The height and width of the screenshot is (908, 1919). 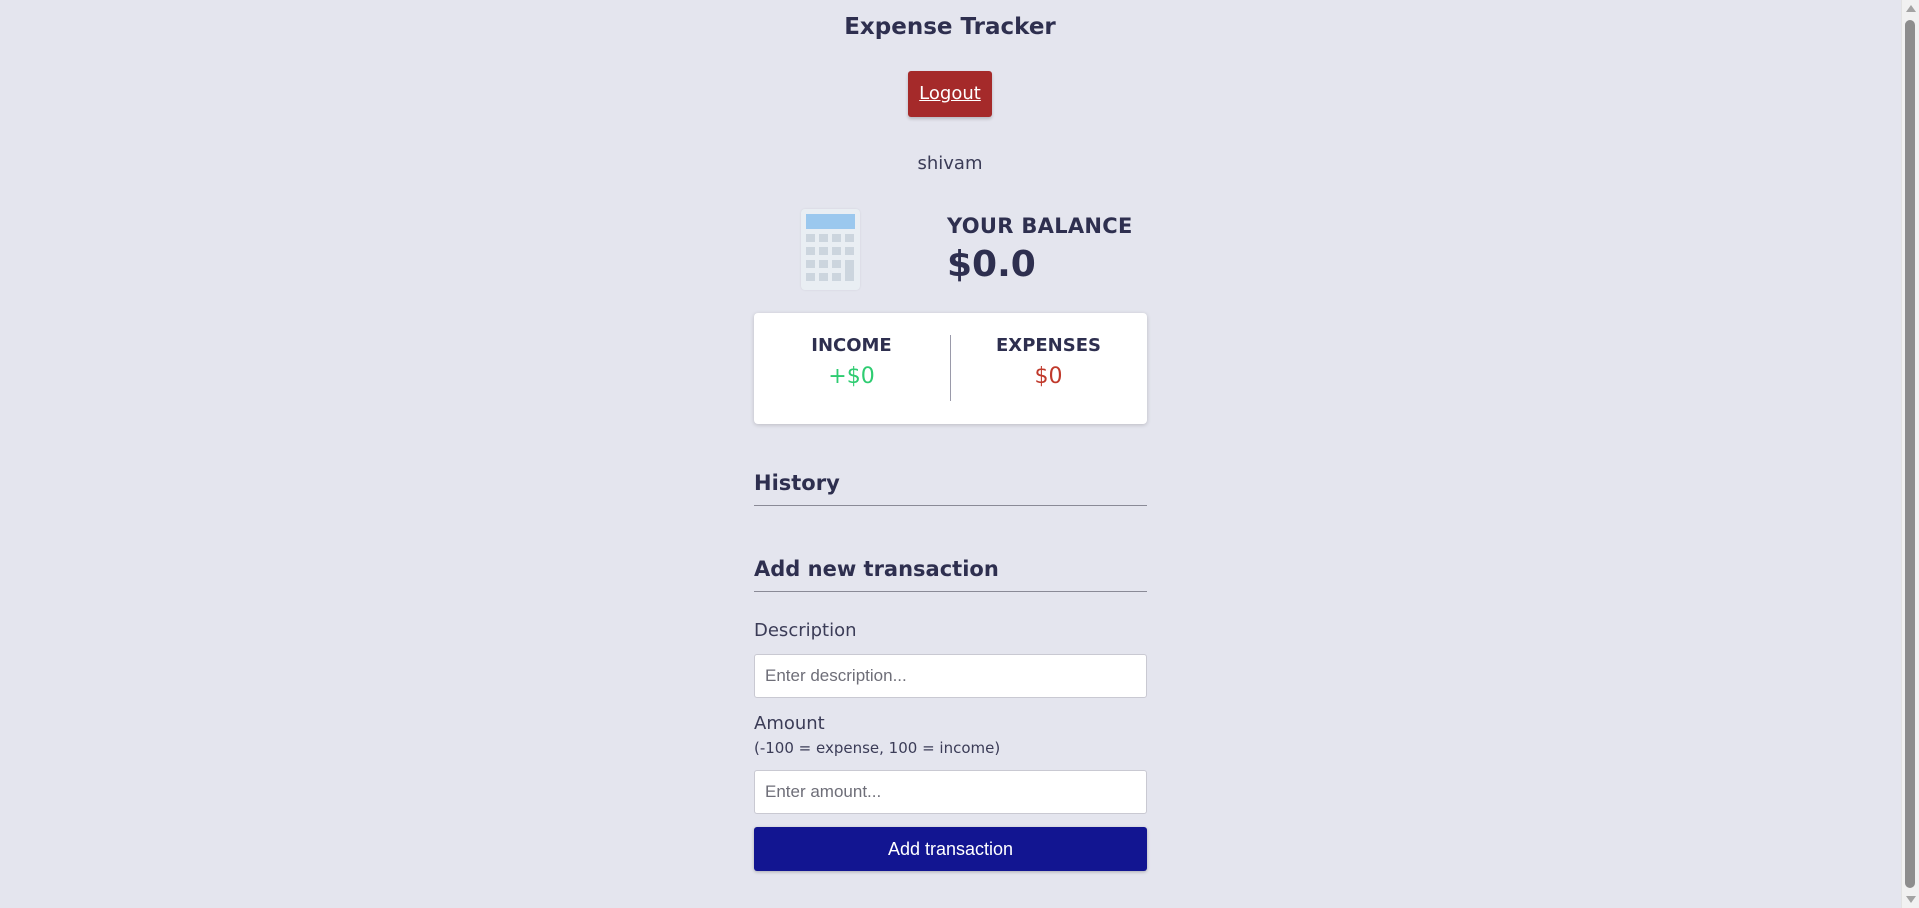 What do you see at coordinates (851, 345) in the screenshot?
I see `income-label: INCOME` at bounding box center [851, 345].